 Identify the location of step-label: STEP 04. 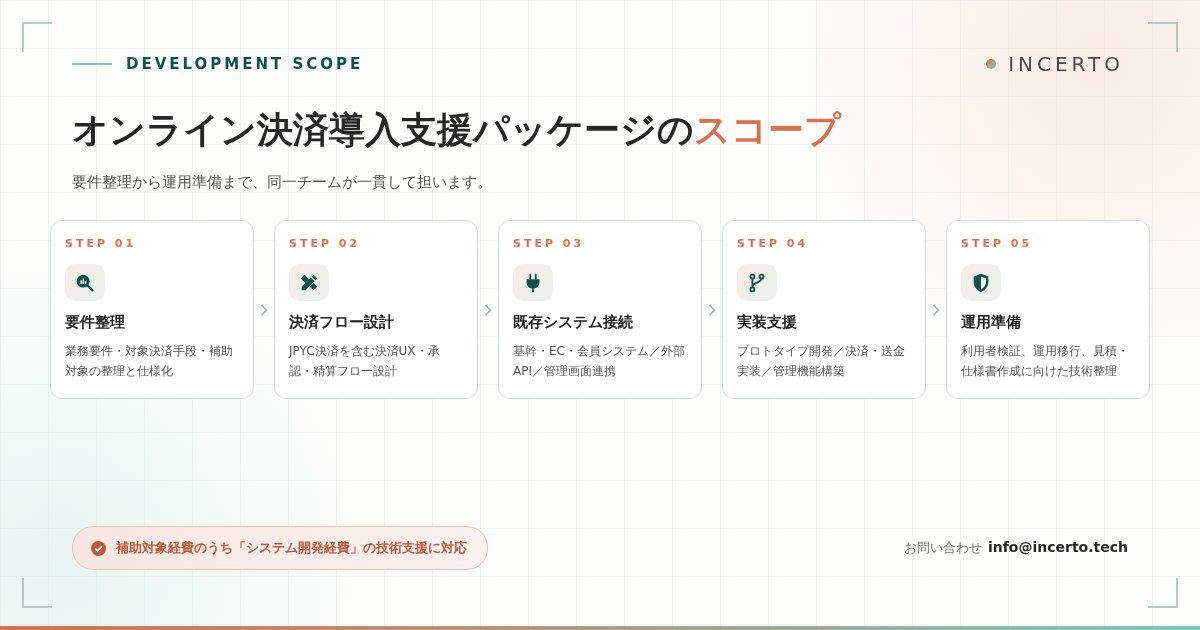
(773, 243).